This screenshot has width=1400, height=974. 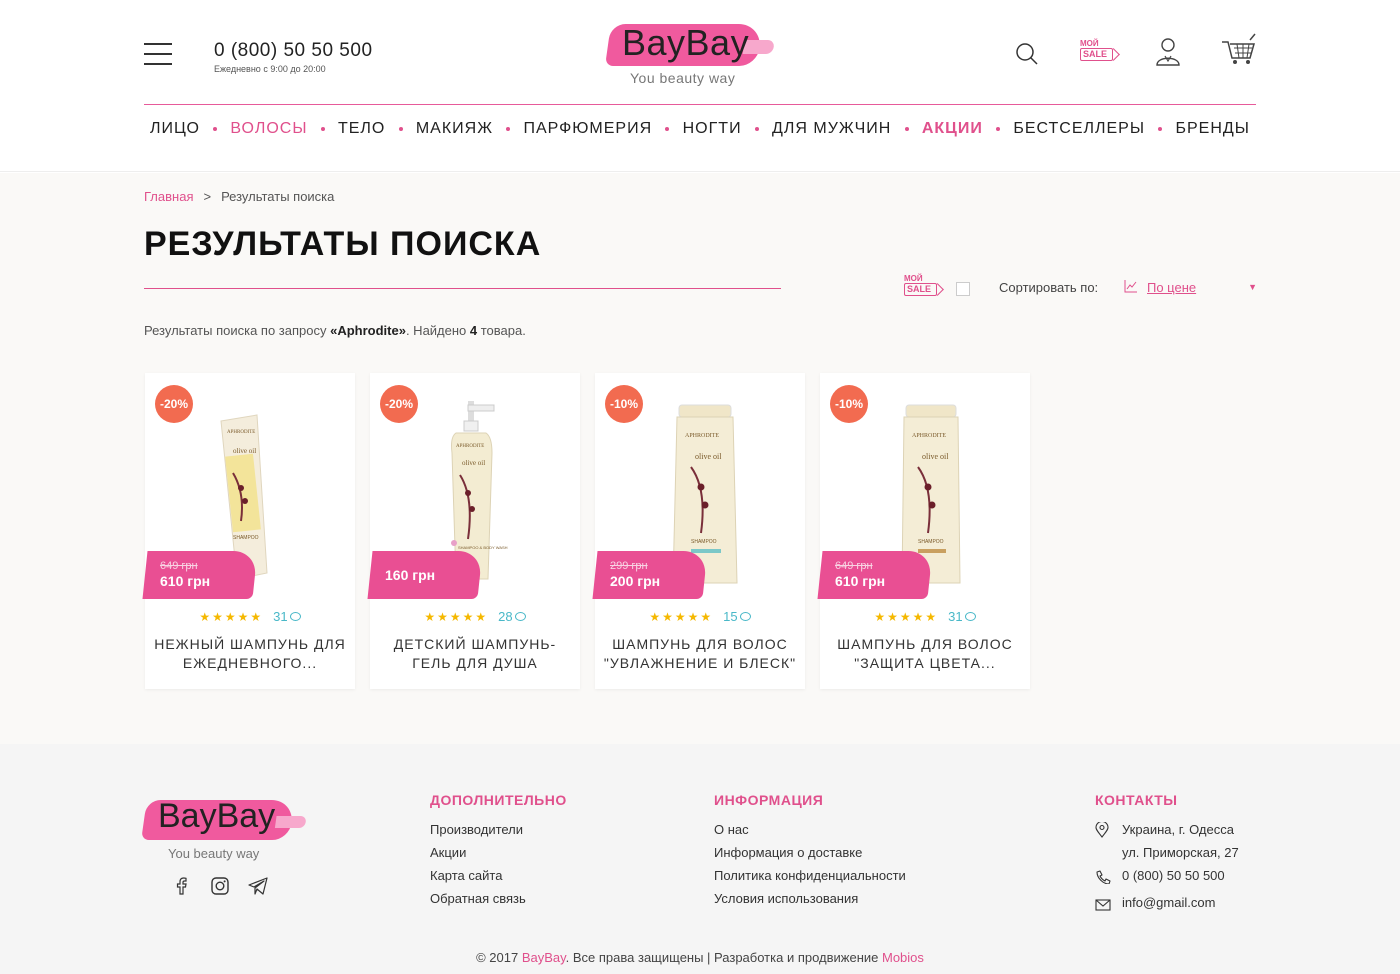 What do you see at coordinates (343, 244) in the screenshot?
I see `page-title: РЕЗУЛЬТАТЫ ПОИСКА` at bounding box center [343, 244].